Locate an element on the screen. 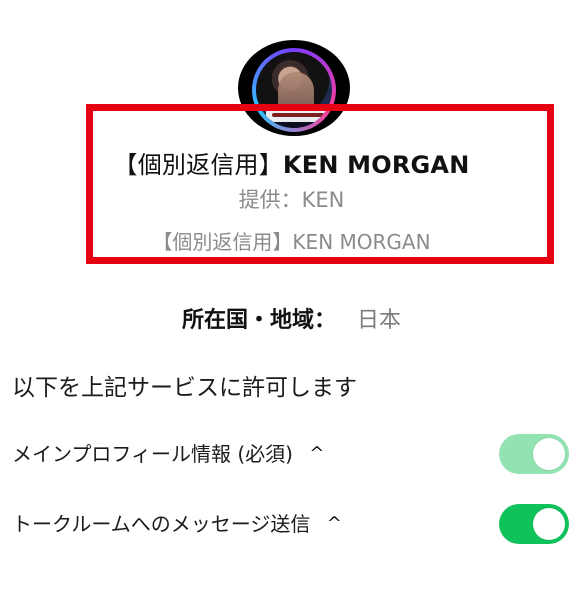  permission-row-main-profile: メインプロフィール情報 (必須) ^ is located at coordinates (291, 452).